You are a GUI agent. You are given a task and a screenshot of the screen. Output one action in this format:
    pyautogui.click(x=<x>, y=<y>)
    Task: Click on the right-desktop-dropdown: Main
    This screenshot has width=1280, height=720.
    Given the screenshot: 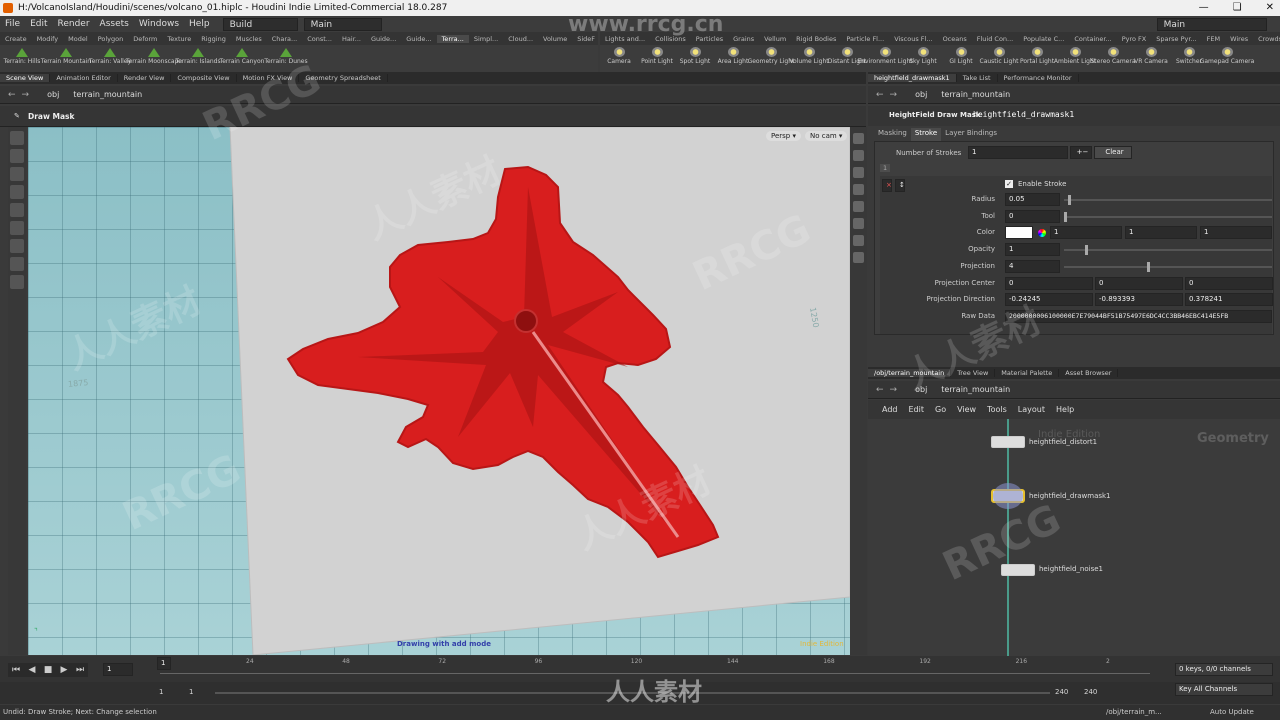 What is the action you would take?
    pyautogui.click(x=1211, y=24)
    